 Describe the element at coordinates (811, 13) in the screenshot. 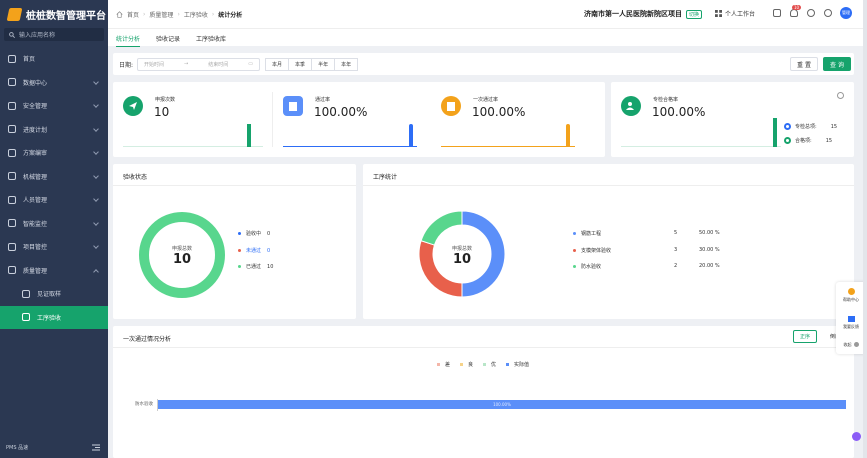

I see `help-icon` at that location.